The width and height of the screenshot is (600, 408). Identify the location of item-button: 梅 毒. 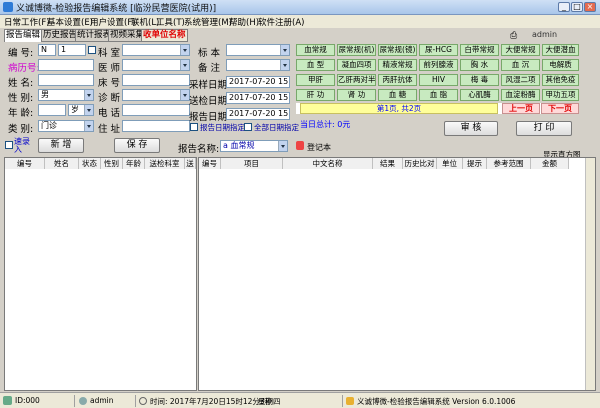
(479, 80).